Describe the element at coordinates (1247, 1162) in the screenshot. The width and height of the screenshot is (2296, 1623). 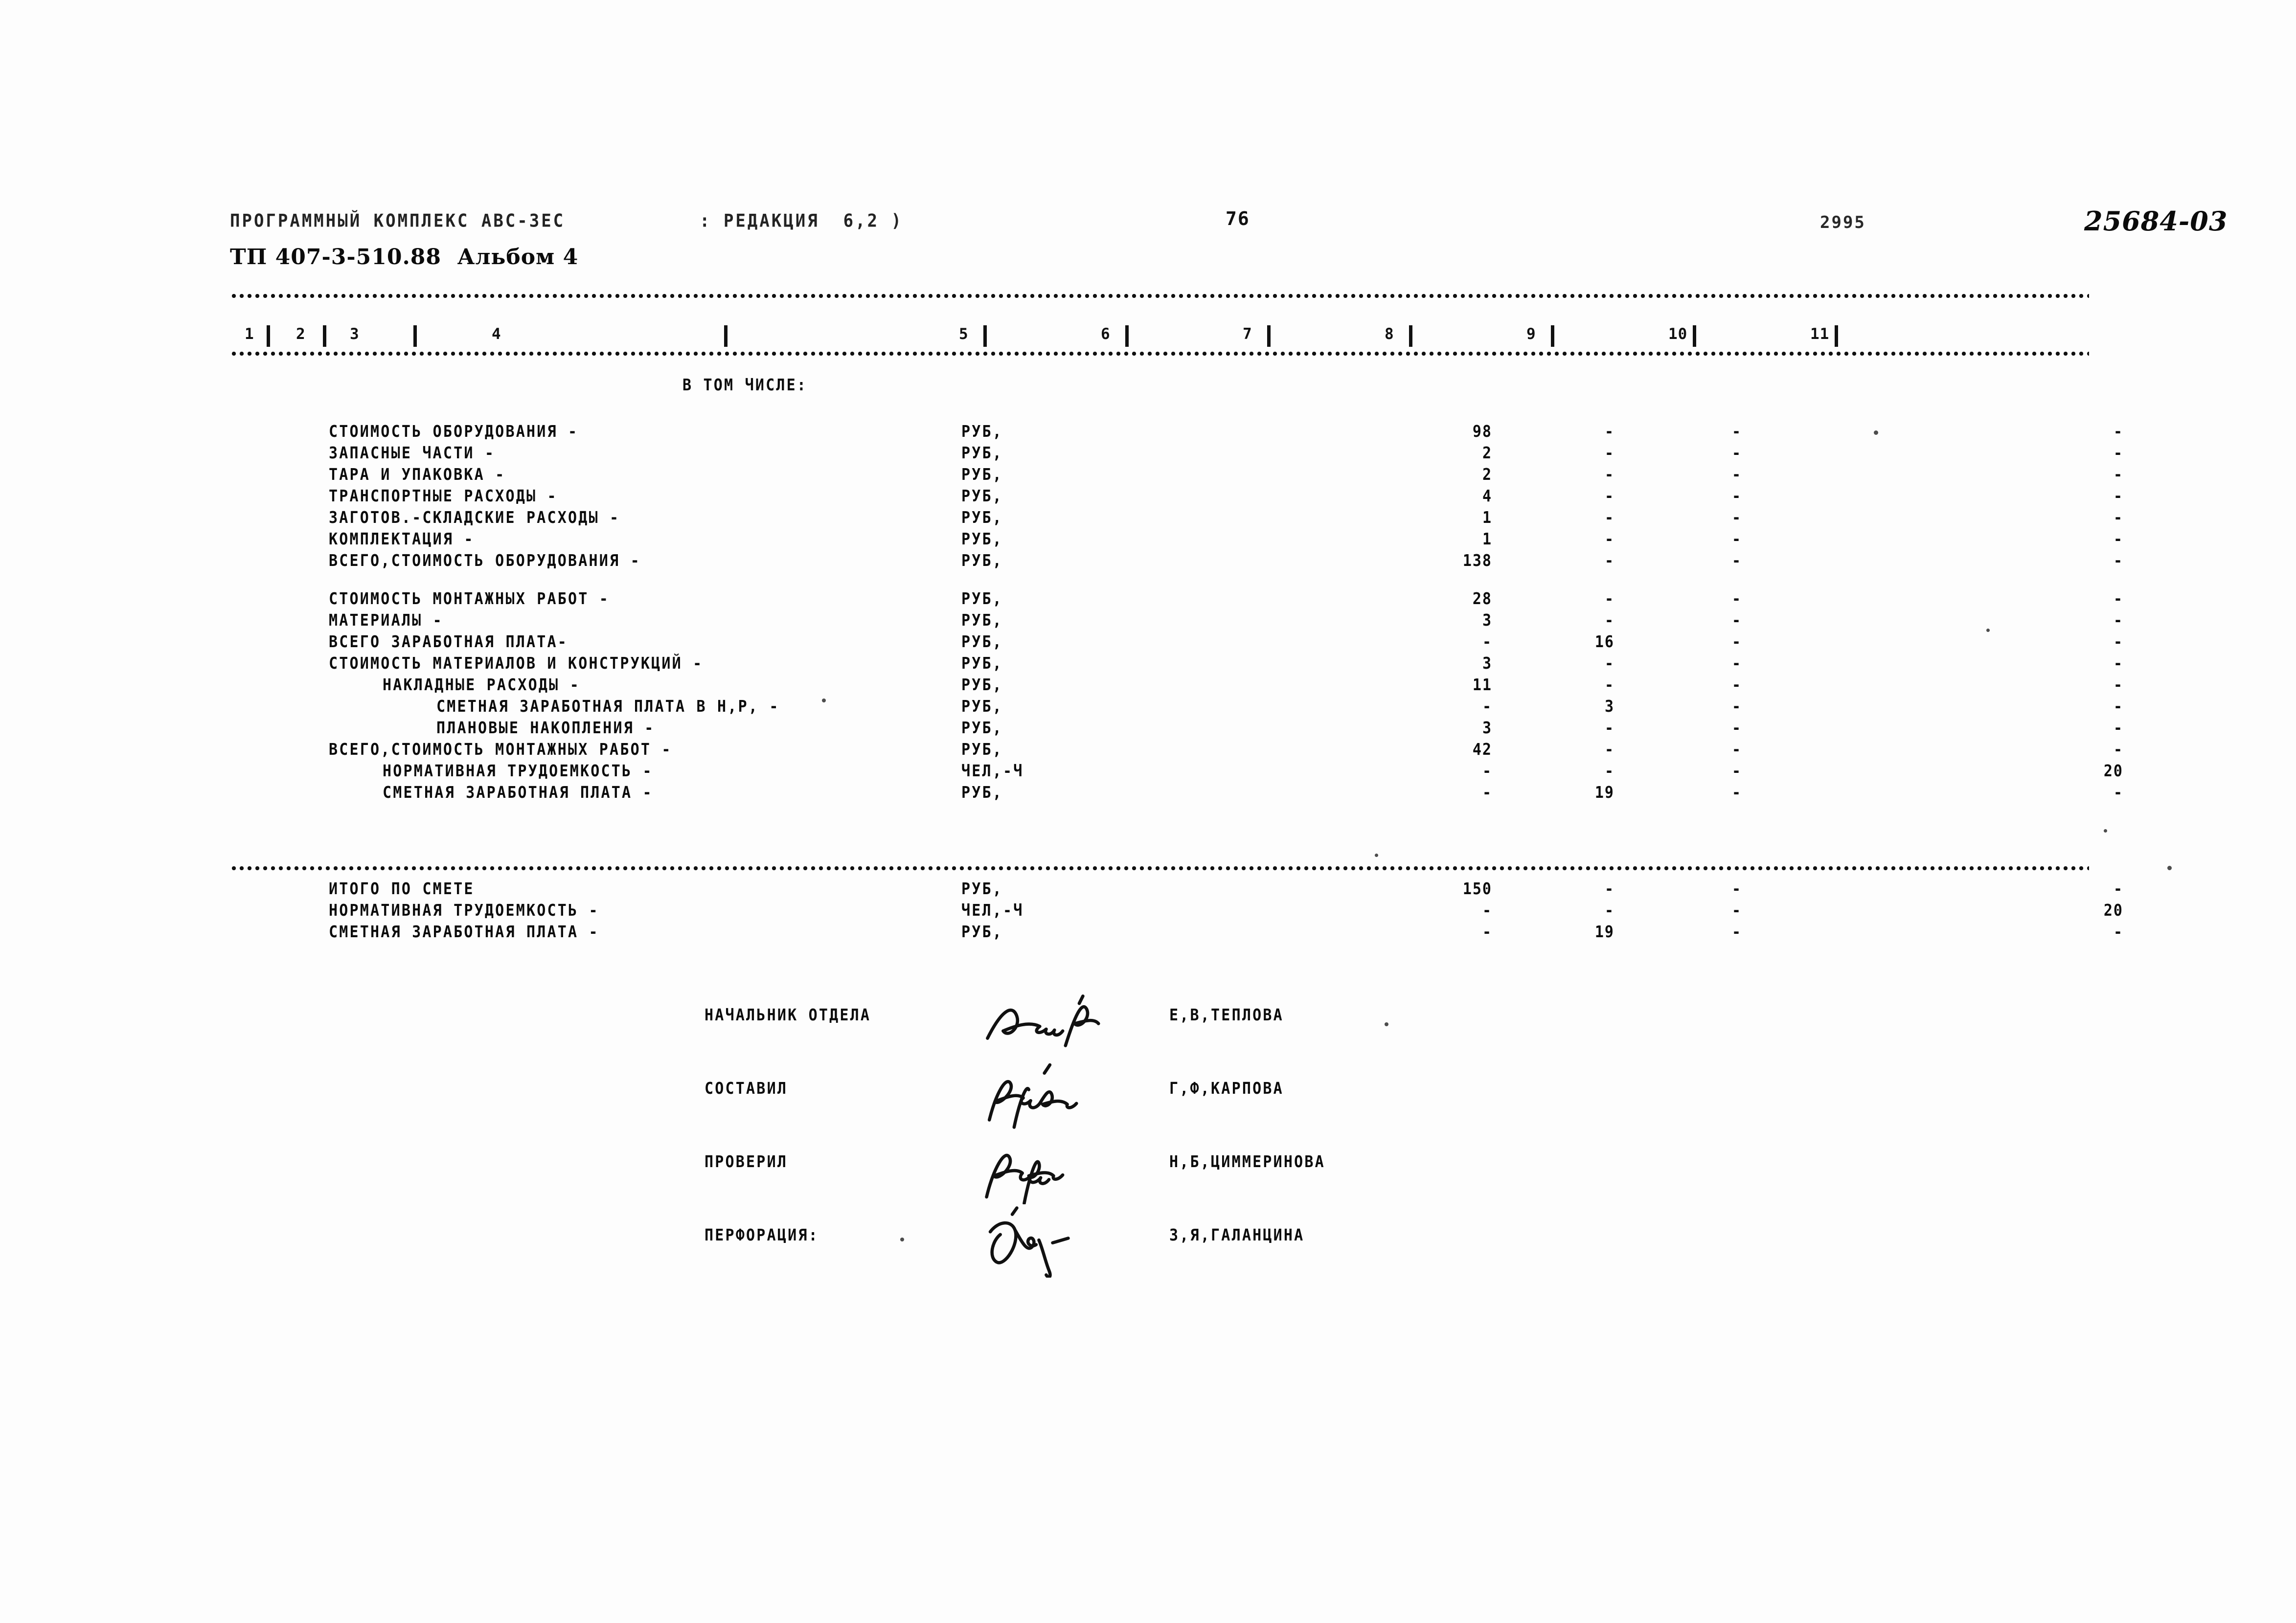
I see `signature-name: Н,Б,ЦИММЕРИНОВА` at that location.